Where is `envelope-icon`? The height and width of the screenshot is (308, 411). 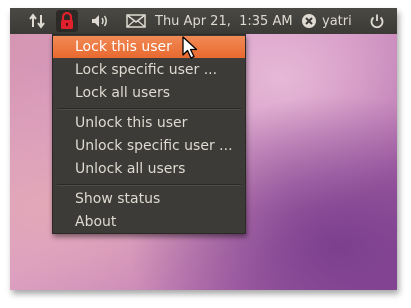 envelope-icon is located at coordinates (136, 21).